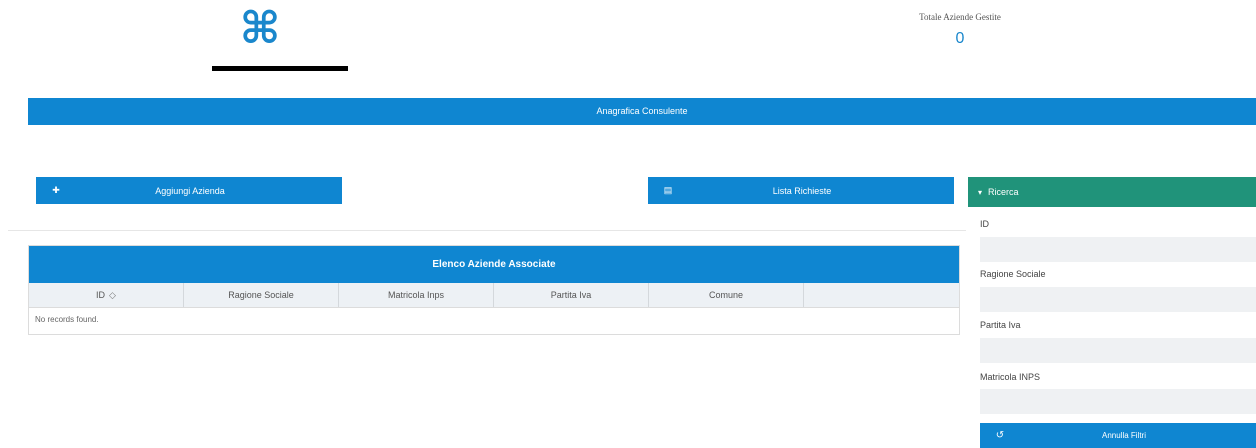 This screenshot has width=1256, height=448. I want to click on lista-richieste-button: ▤ Lista Richieste, so click(801, 190).